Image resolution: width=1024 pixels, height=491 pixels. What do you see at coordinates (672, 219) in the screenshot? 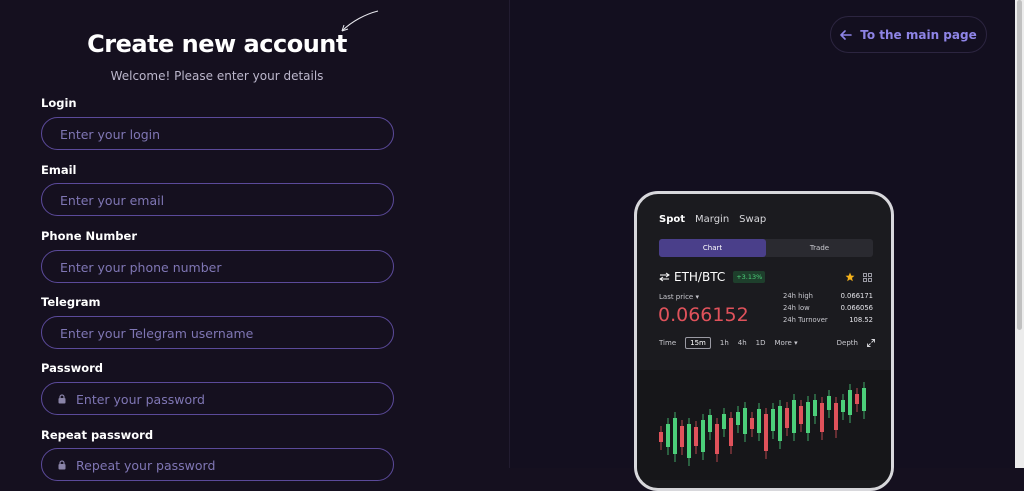
I see `phone-tab-spot: Spot` at bounding box center [672, 219].